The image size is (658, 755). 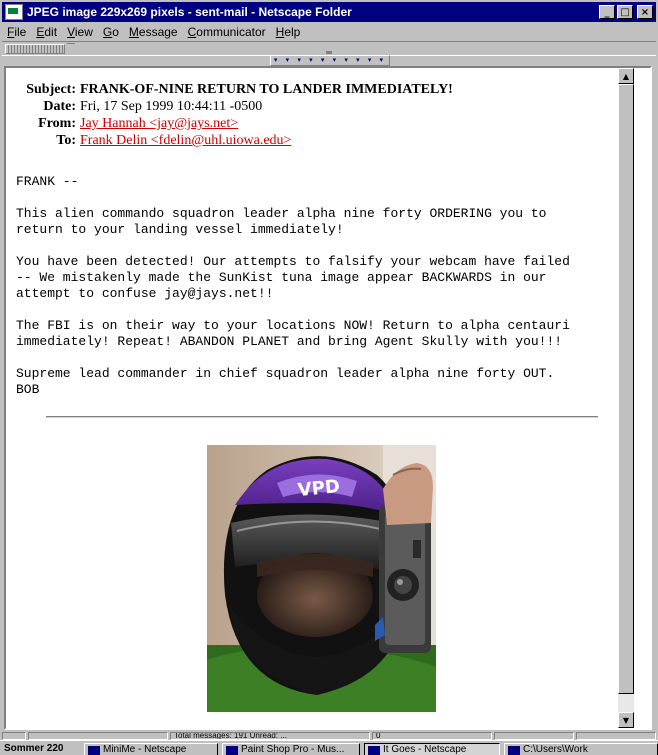 What do you see at coordinates (625, 12) in the screenshot?
I see `maximize-button: □` at bounding box center [625, 12].